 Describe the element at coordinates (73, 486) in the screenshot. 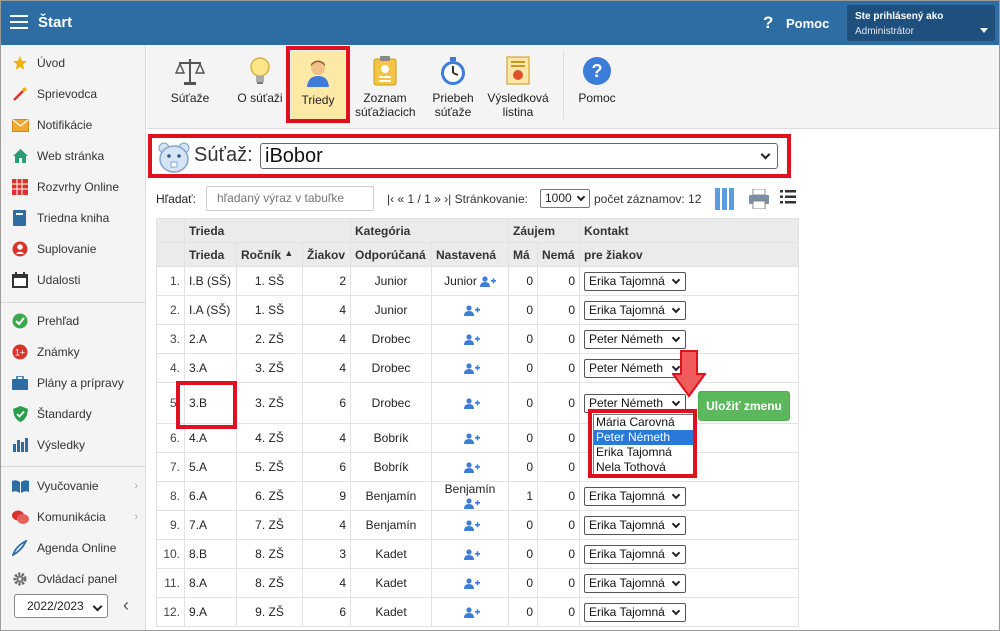

I see `sidebar-item-vyucovanie: Vyučovanie ›` at that location.